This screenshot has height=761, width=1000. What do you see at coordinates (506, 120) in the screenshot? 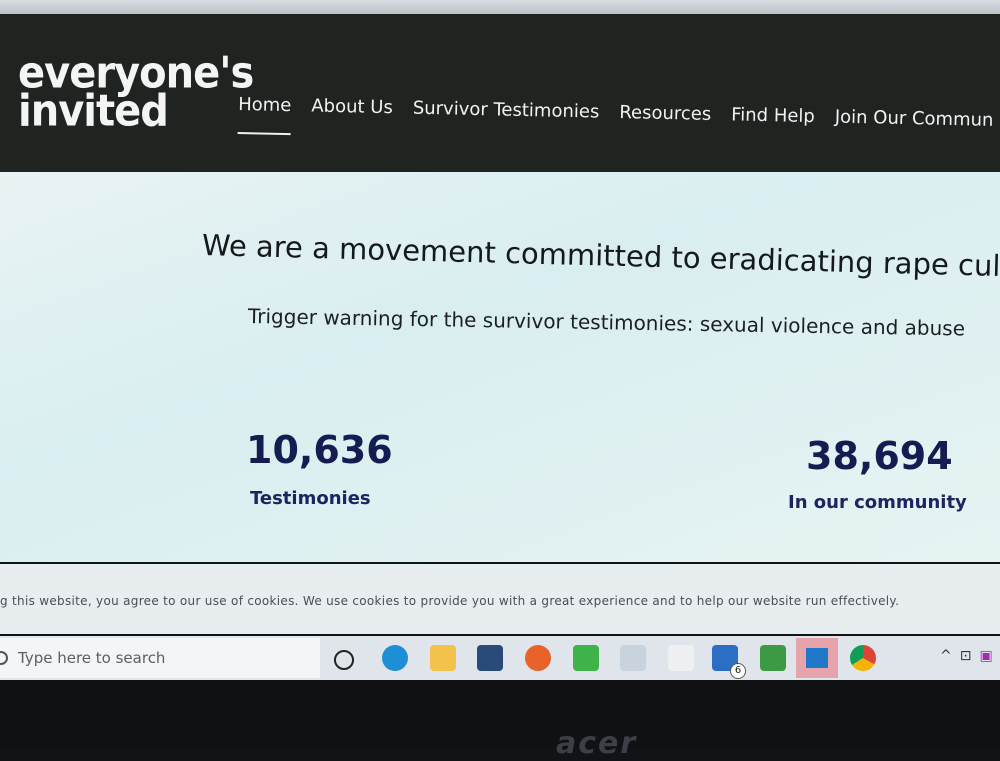
I see `nav-survivor-testimonies: Survivor Testimonies` at bounding box center [506, 120].